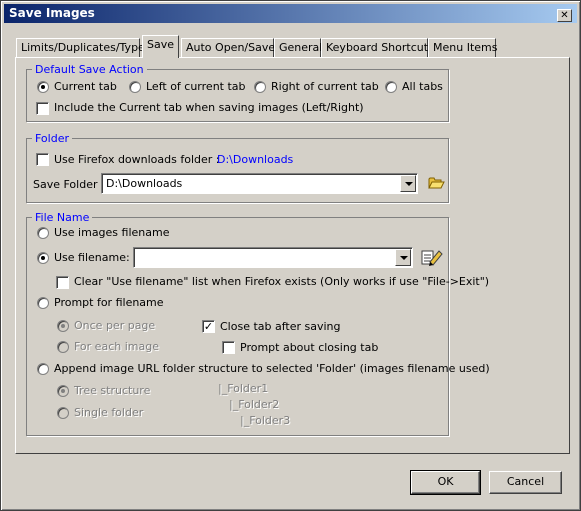 This screenshot has height=511, width=581. Describe the element at coordinates (259, 183) in the screenshot. I see `save-folder-combo: D:\Downloads` at that location.